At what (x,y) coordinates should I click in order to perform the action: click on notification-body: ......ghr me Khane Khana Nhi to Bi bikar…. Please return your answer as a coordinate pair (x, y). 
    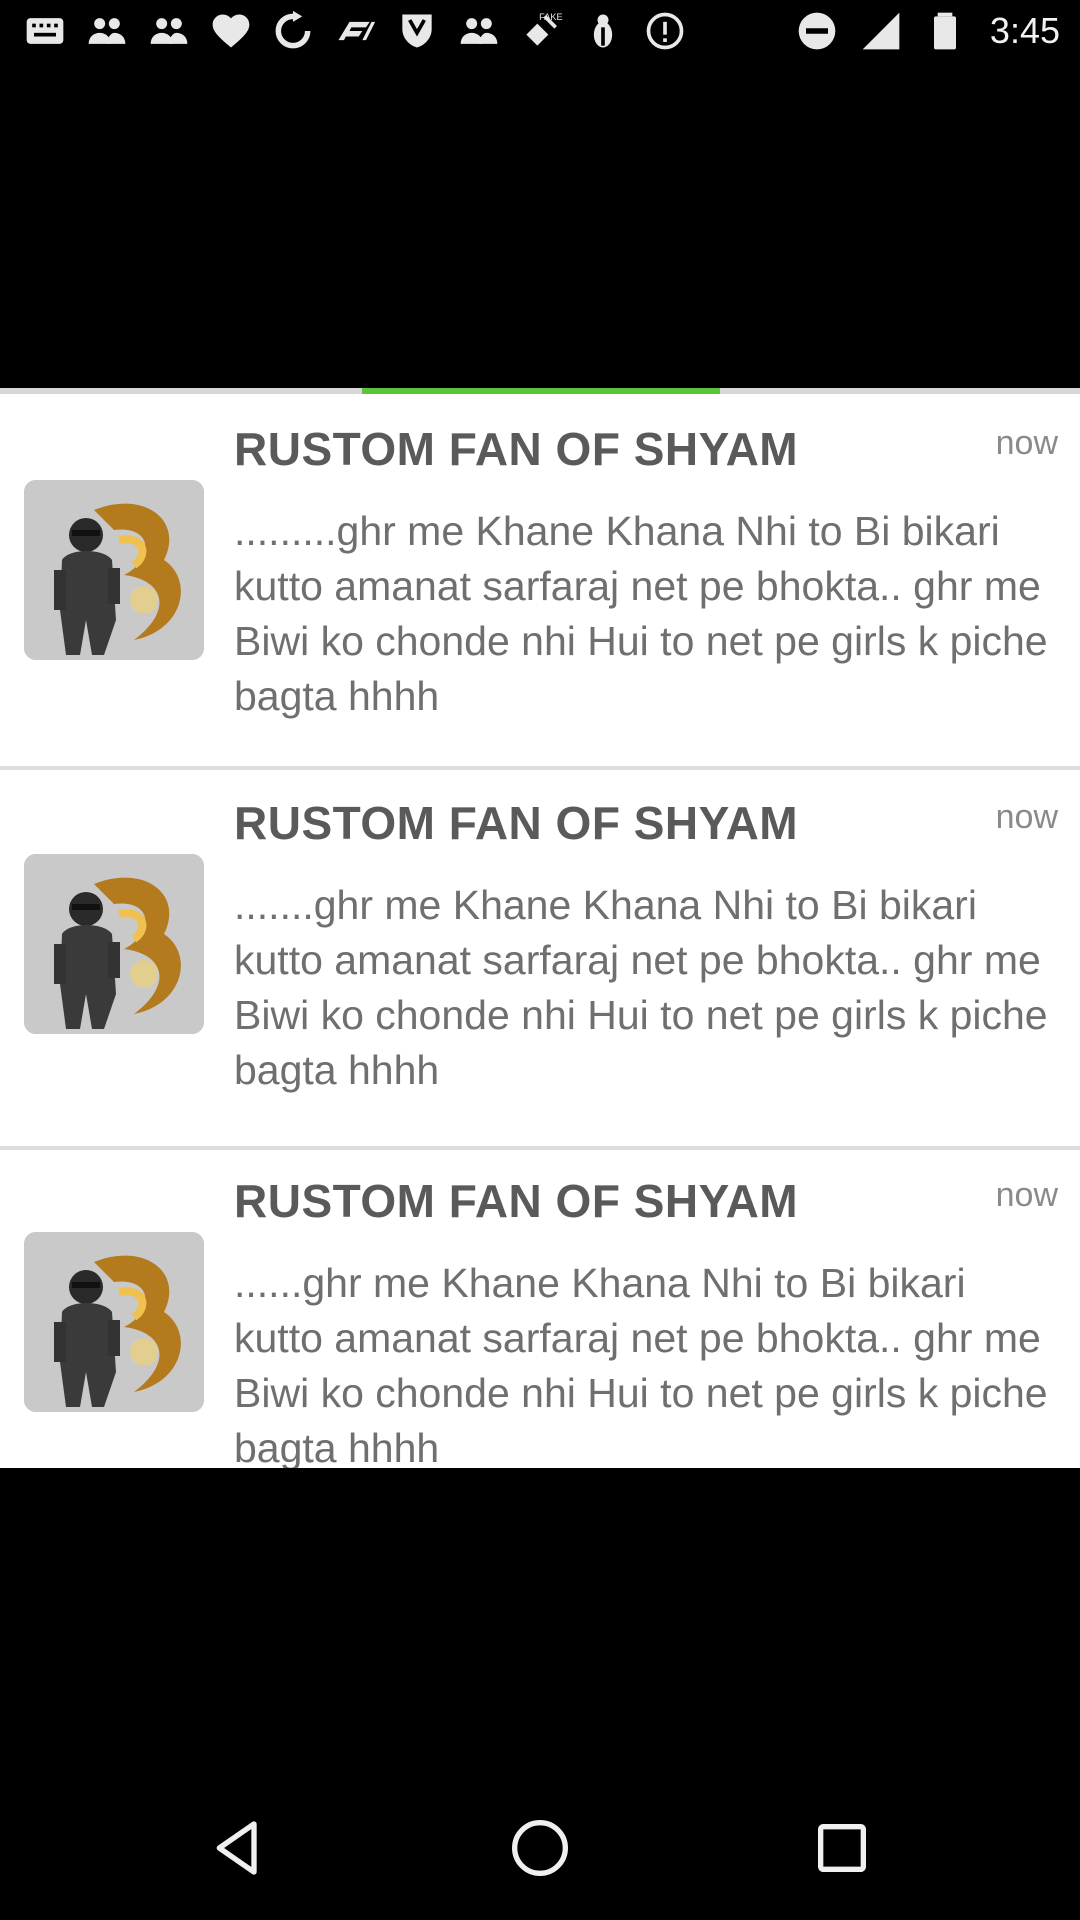
    Looking at the image, I should click on (641, 1364).